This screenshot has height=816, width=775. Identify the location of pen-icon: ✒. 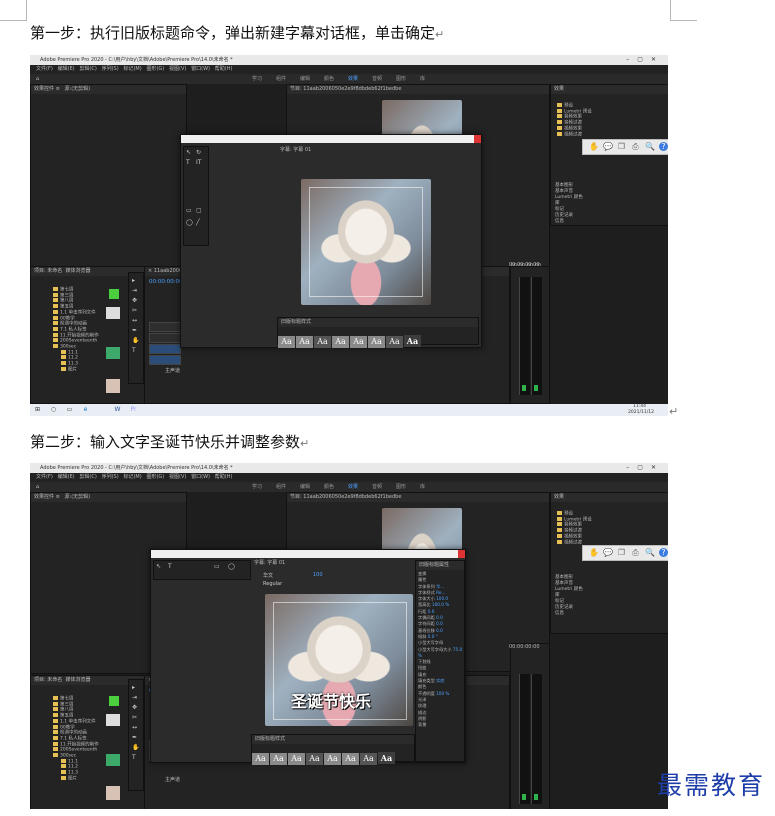
(134, 330).